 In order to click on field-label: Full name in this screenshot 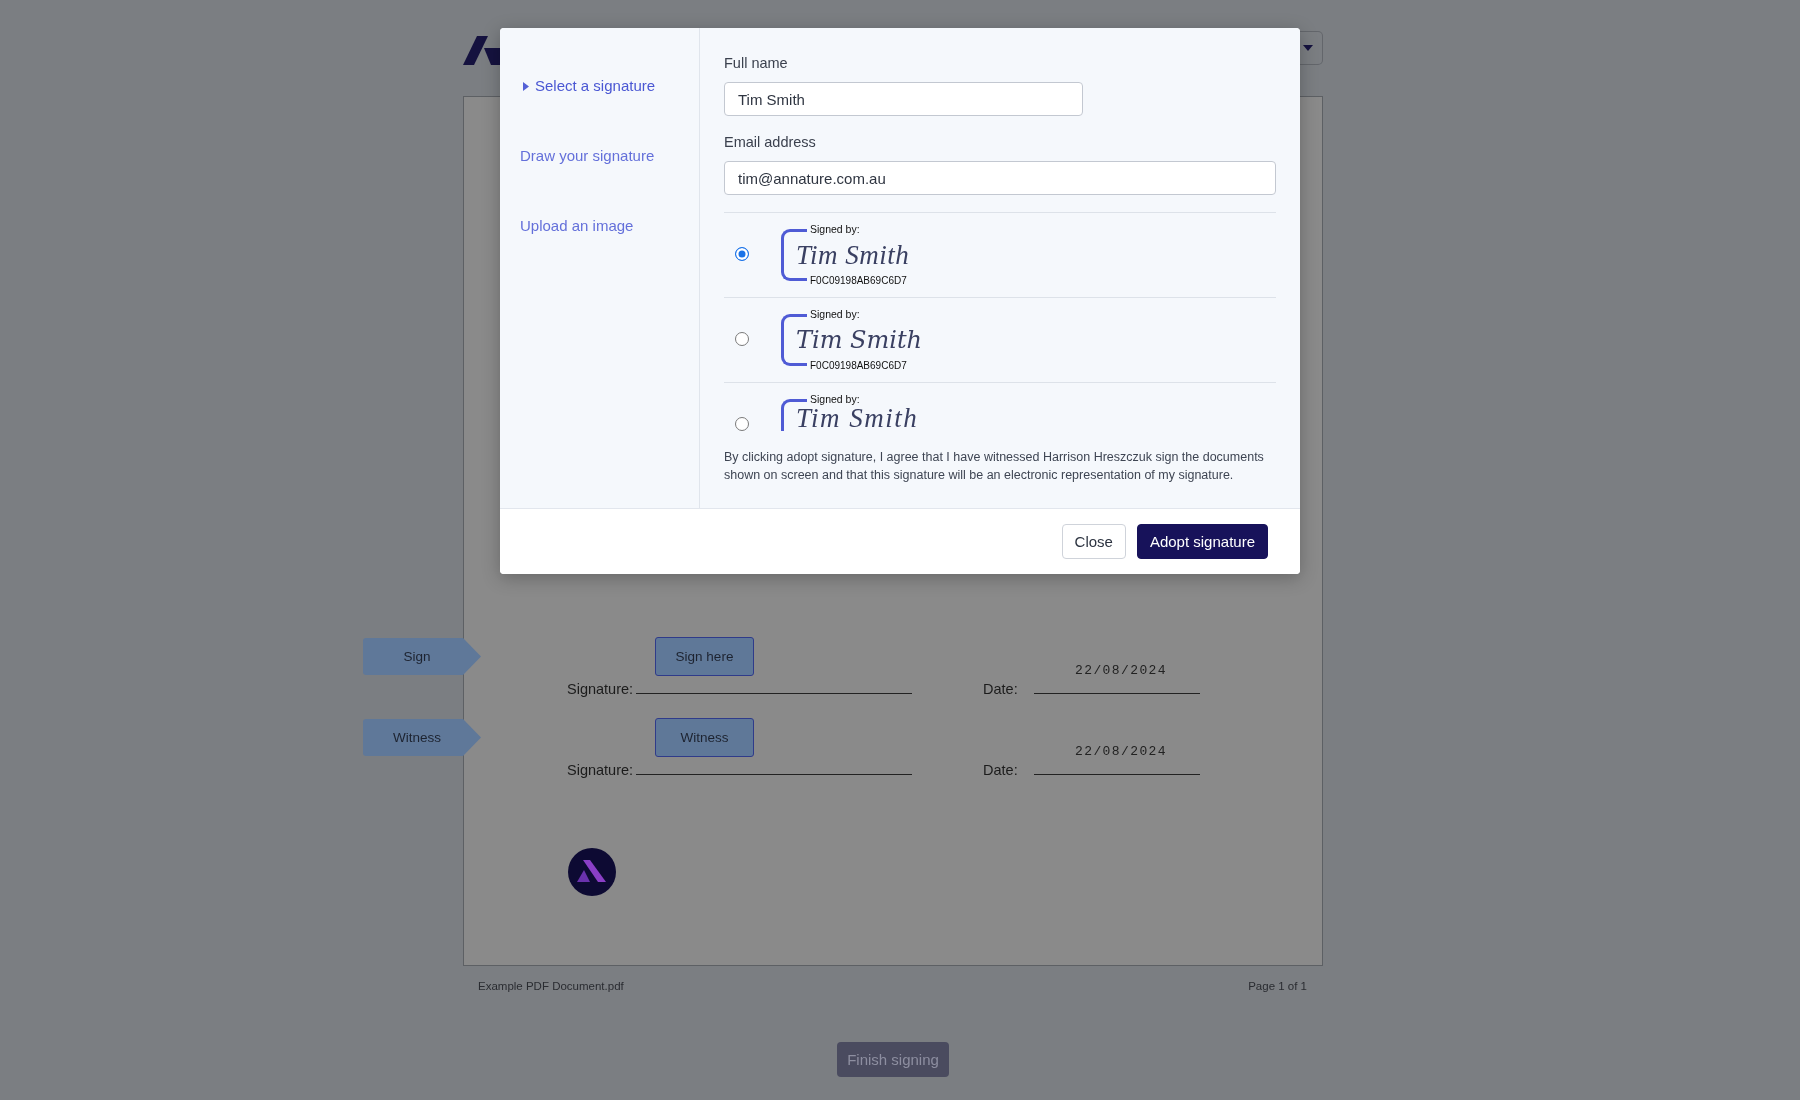, I will do `click(756, 63)`.